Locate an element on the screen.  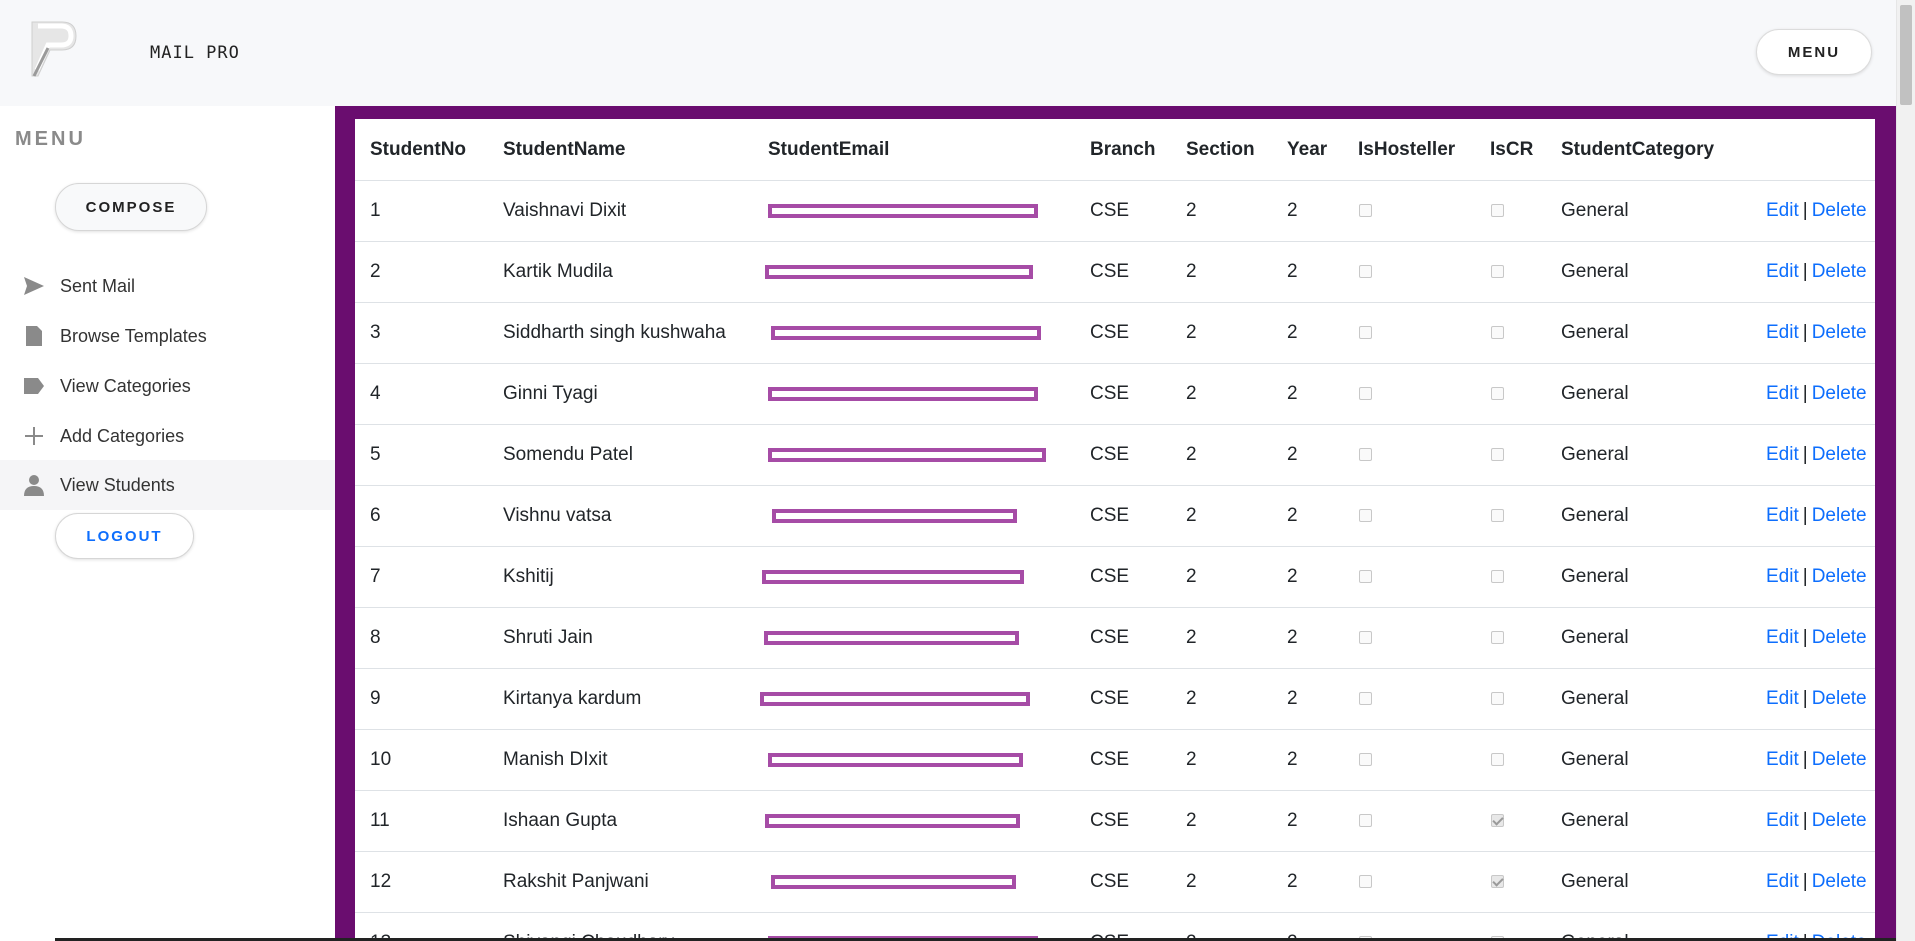
cell-student-name: Manish DIxit is located at coordinates (620, 760).